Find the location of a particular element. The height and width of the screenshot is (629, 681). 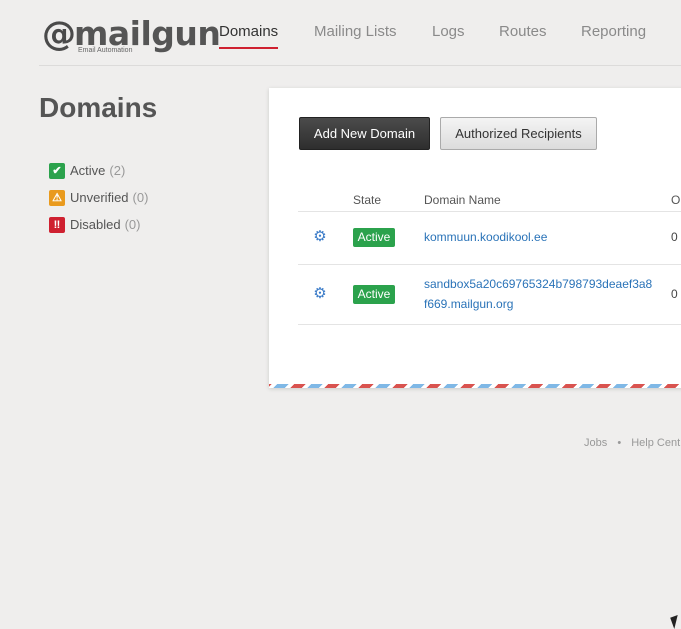

domain-link: kommuun.koodikool.ee is located at coordinates (539, 237).